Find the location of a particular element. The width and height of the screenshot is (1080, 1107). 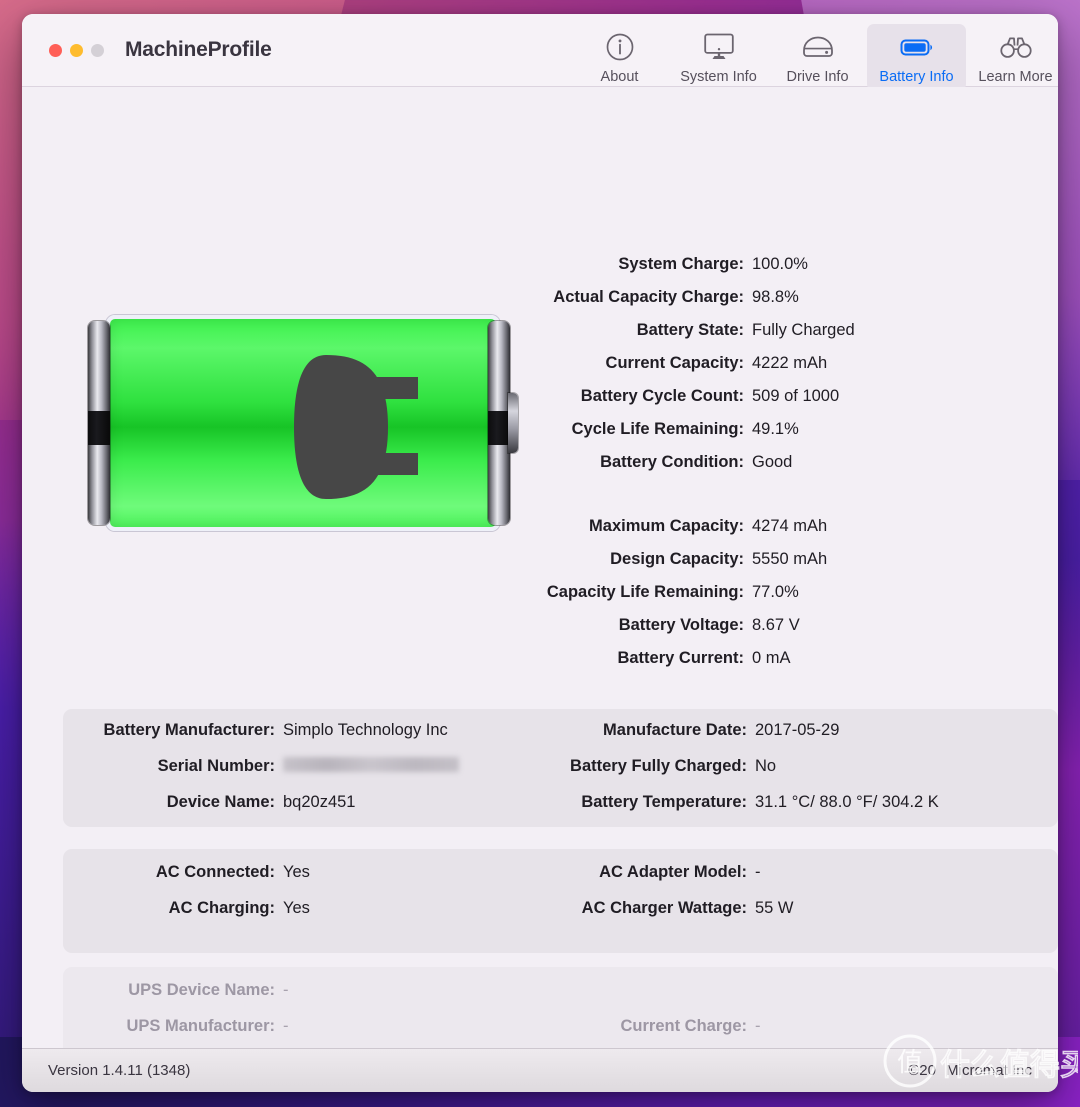

field-label: Battery Fully Charged: is located at coordinates (658, 766).